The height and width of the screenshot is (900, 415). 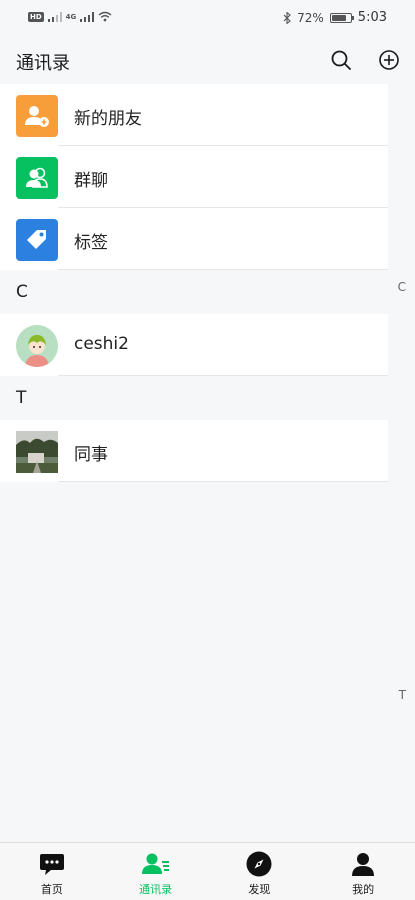 I want to click on battery-icon, so click(x=341, y=17).